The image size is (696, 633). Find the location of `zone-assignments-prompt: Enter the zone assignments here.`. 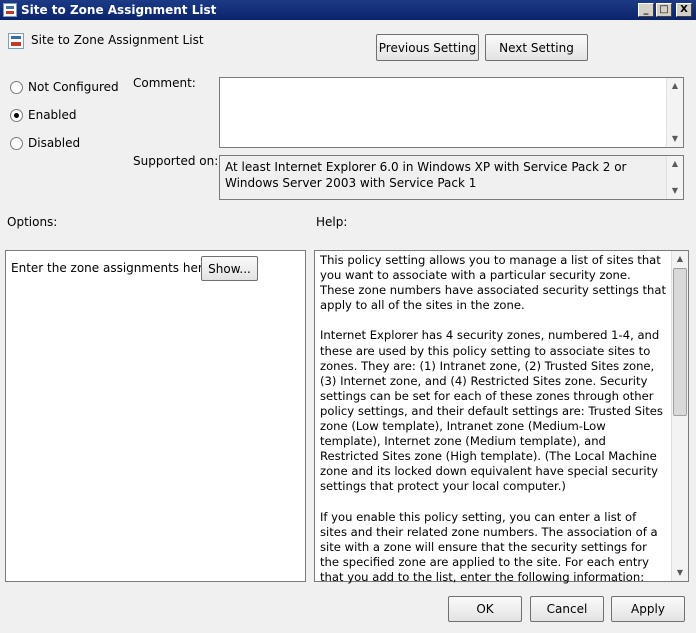

zone-assignments-prompt: Enter the zone assignments here. is located at coordinates (112, 268).